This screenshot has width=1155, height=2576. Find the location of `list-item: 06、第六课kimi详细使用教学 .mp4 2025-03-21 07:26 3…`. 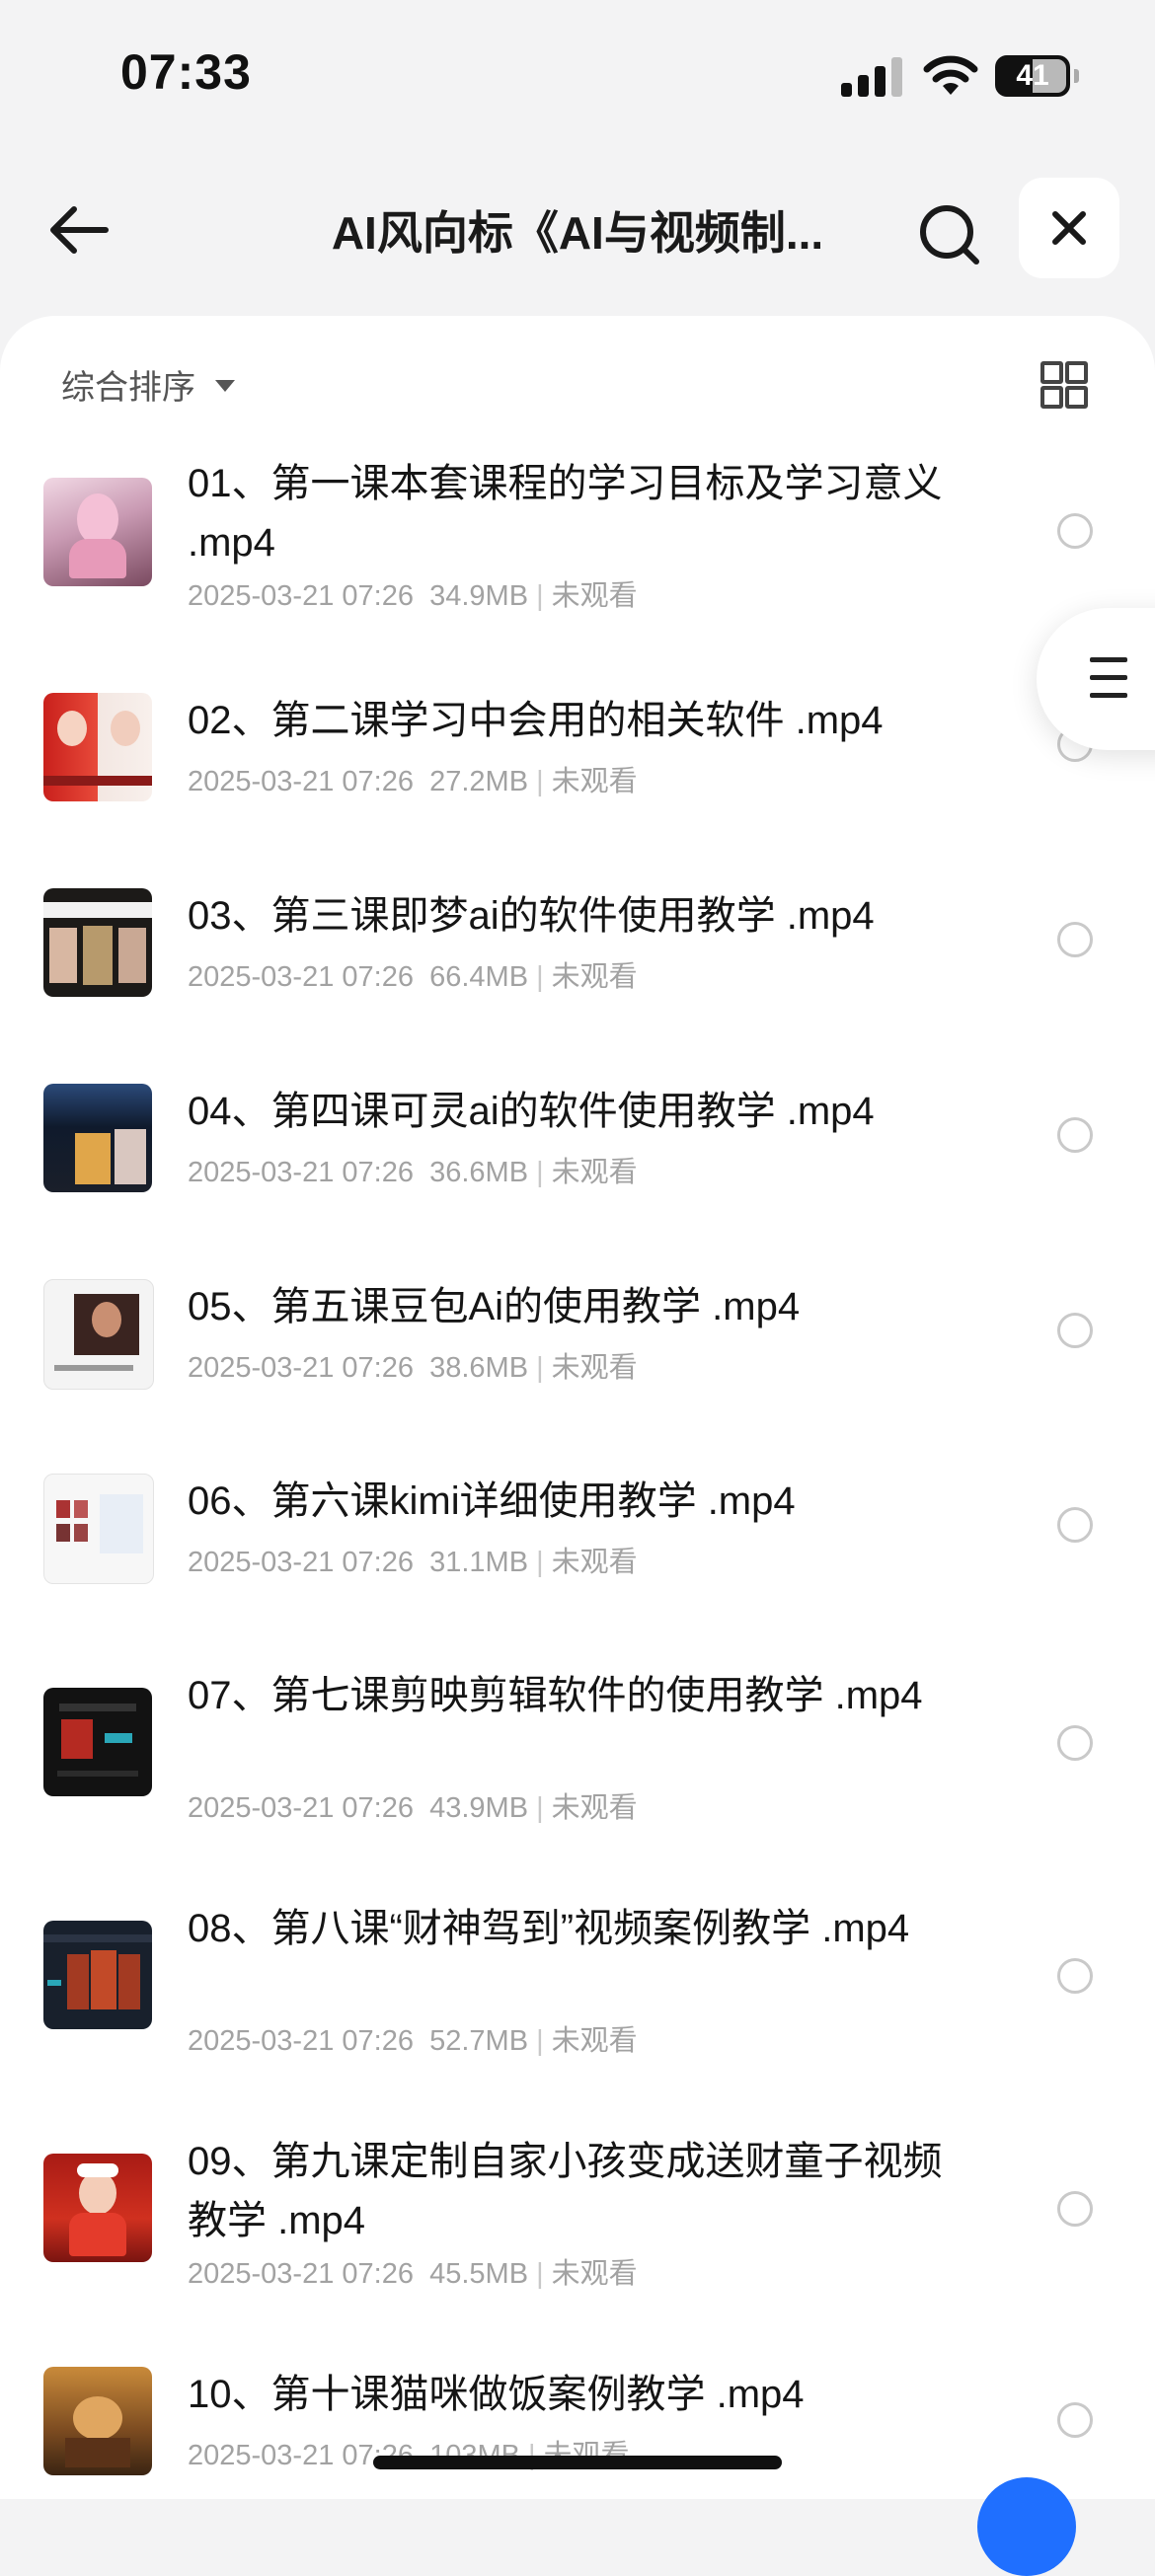

list-item: 06、第六课kimi详细使用教学 .mp4 2025-03-21 07:26 3… is located at coordinates (577, 1531).